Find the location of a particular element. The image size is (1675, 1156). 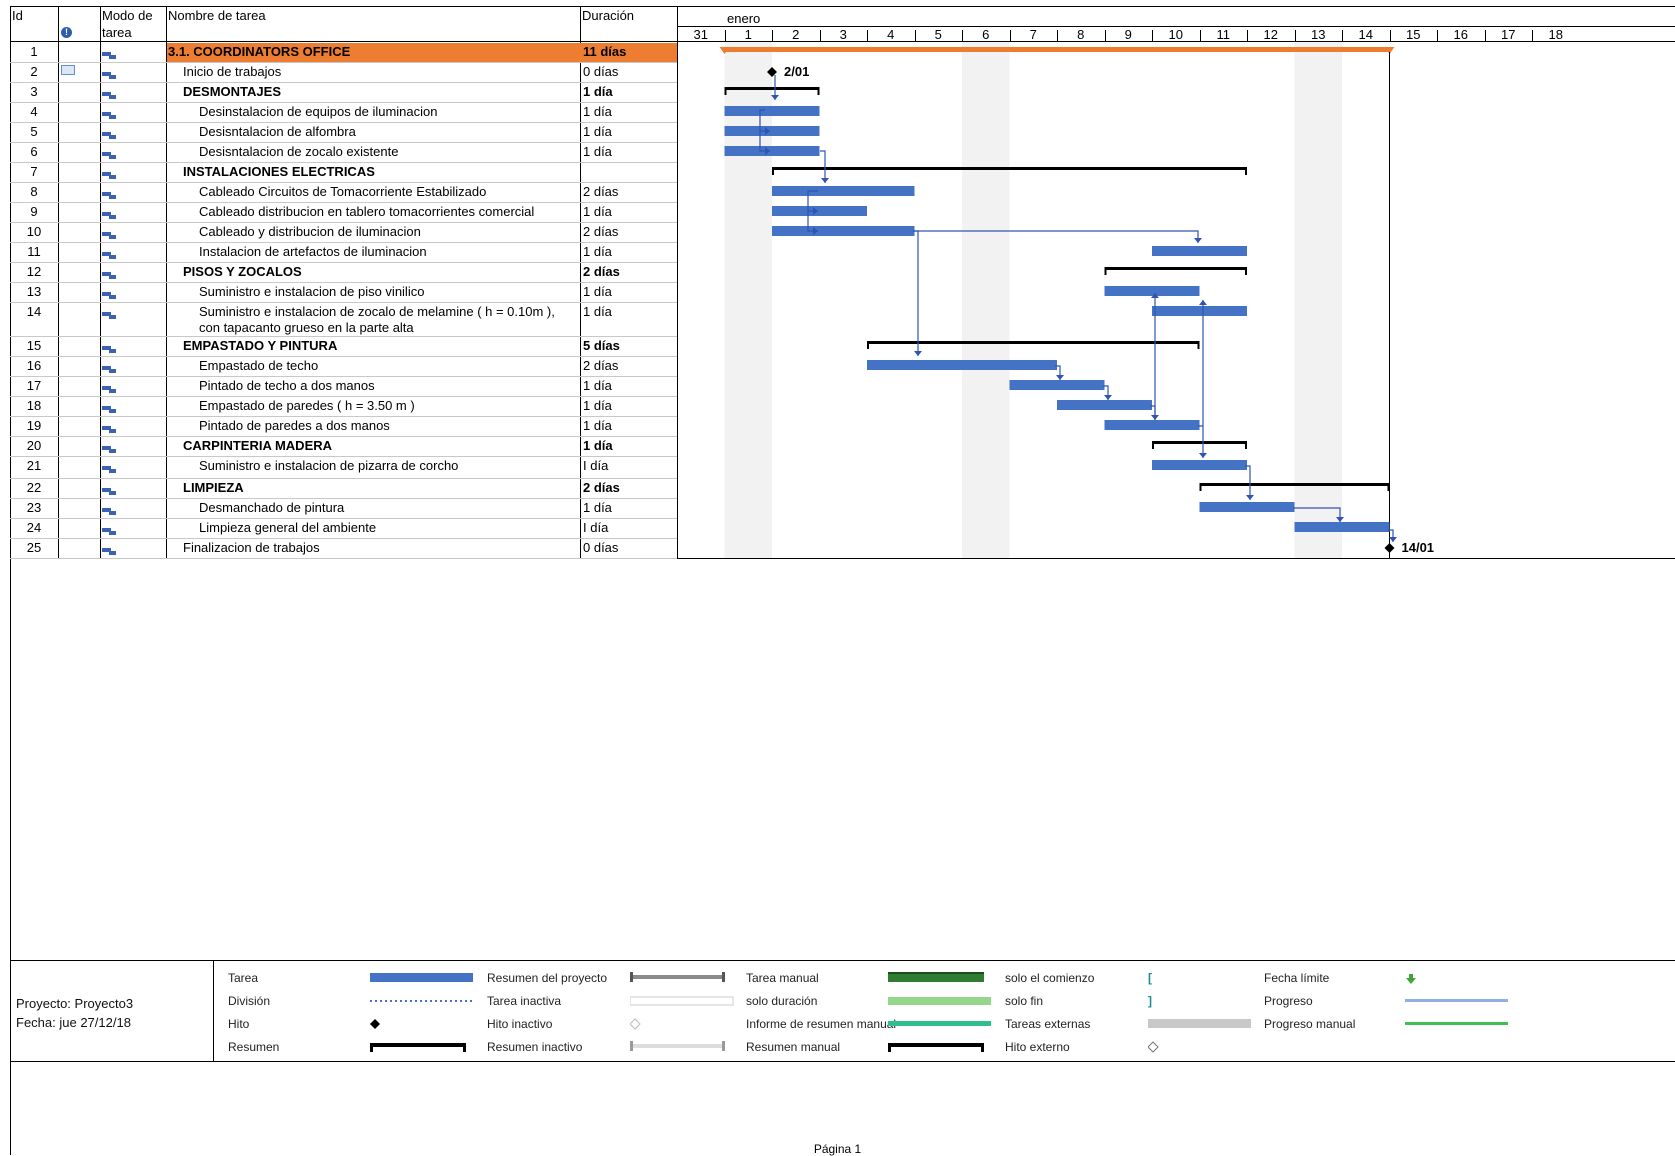

legend-label: Fecha límite is located at coordinates (1297, 978).